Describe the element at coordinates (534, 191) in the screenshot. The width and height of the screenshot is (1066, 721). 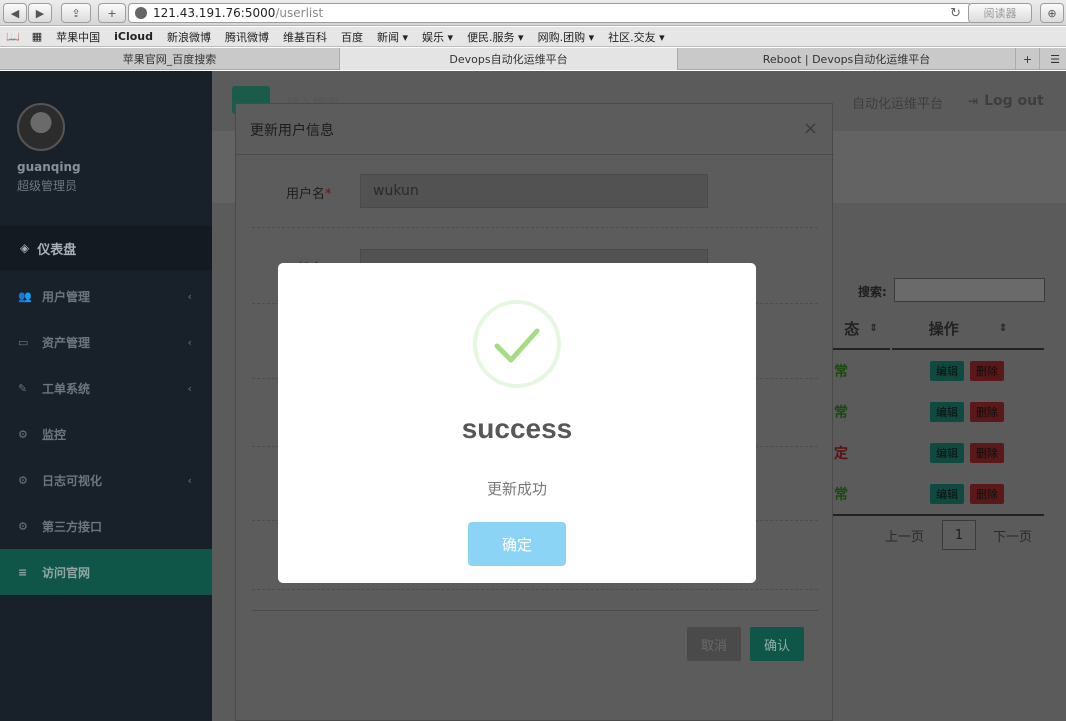
I see `username-field: wukun` at that location.